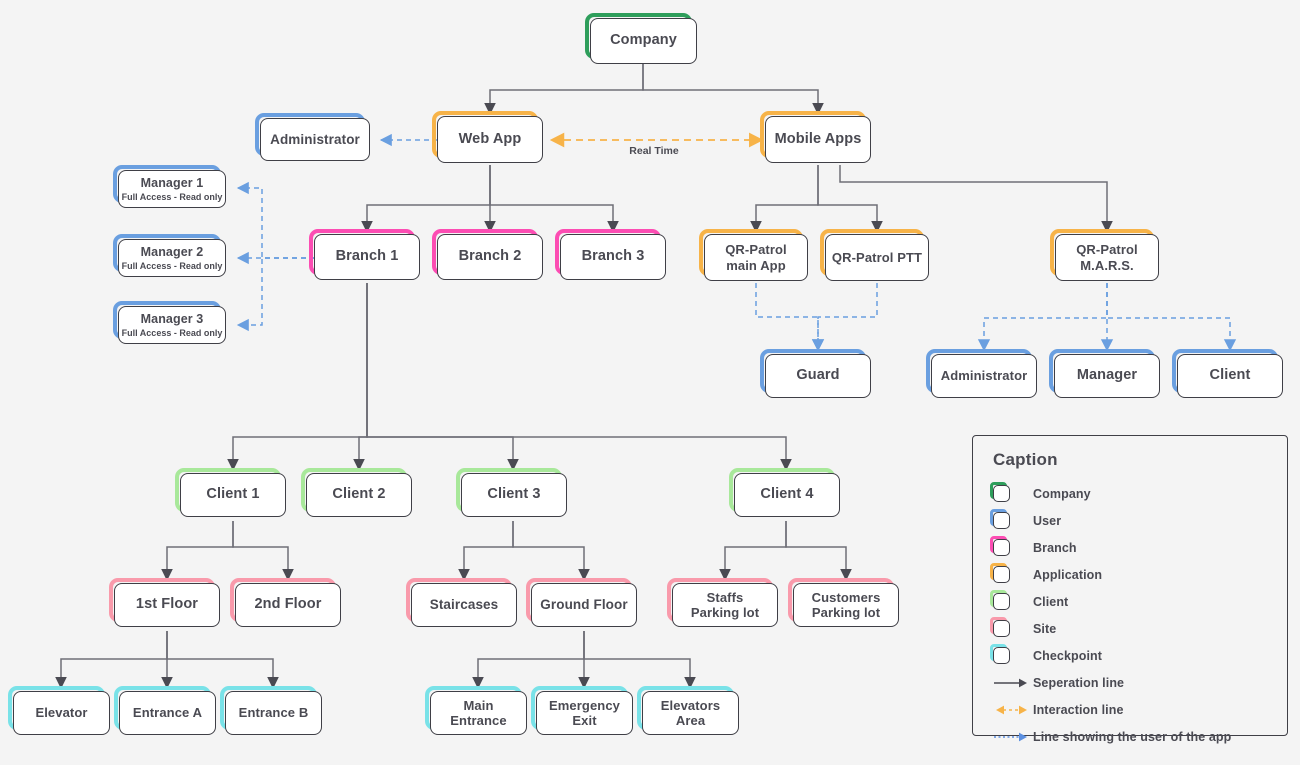  I want to click on node-face: Manager 3 Full Access - Read only, so click(172, 325).